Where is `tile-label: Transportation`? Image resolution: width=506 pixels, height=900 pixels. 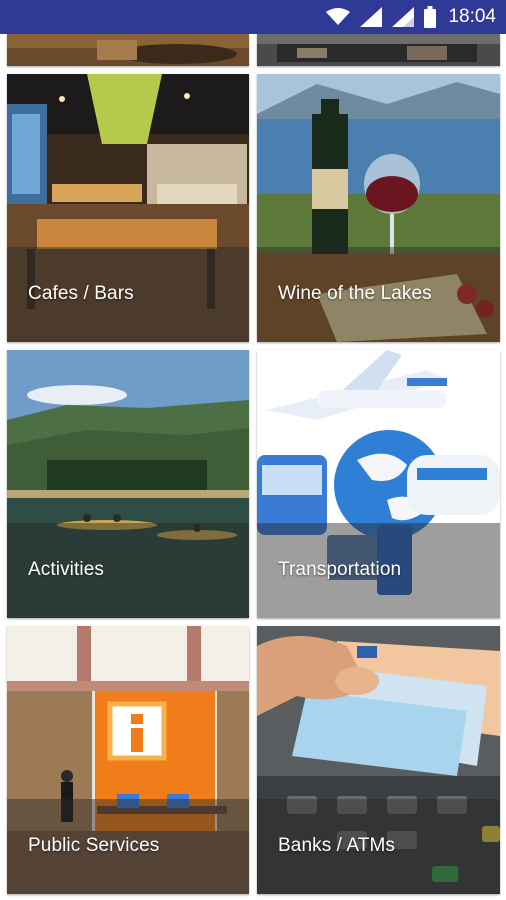
tile-label: Transportation is located at coordinates (340, 569).